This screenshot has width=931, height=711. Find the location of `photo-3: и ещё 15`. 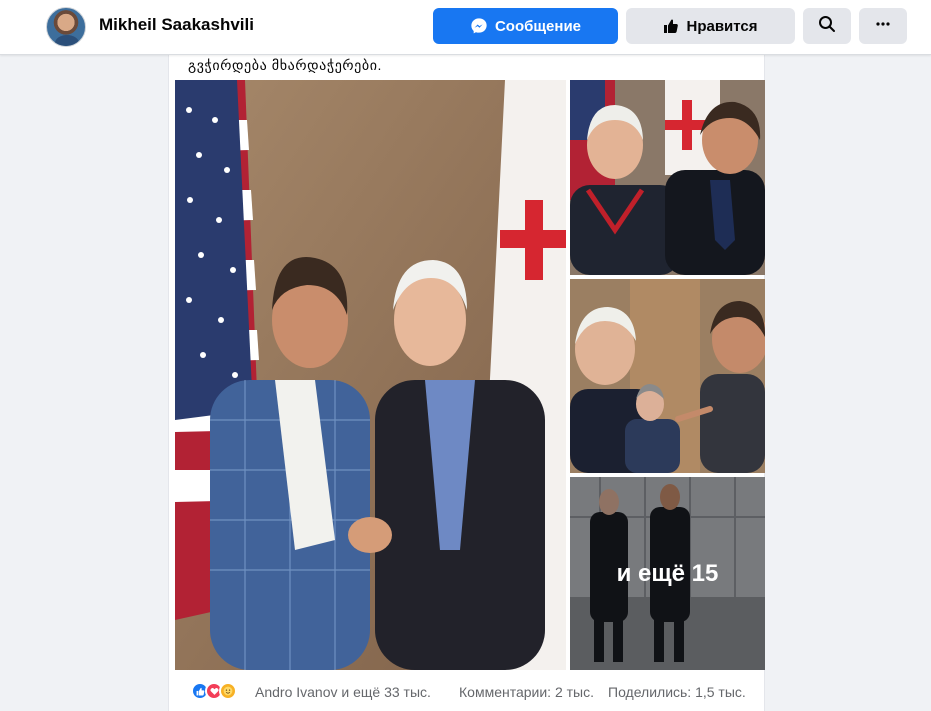

photo-3: и ещё 15 is located at coordinates (667, 573).